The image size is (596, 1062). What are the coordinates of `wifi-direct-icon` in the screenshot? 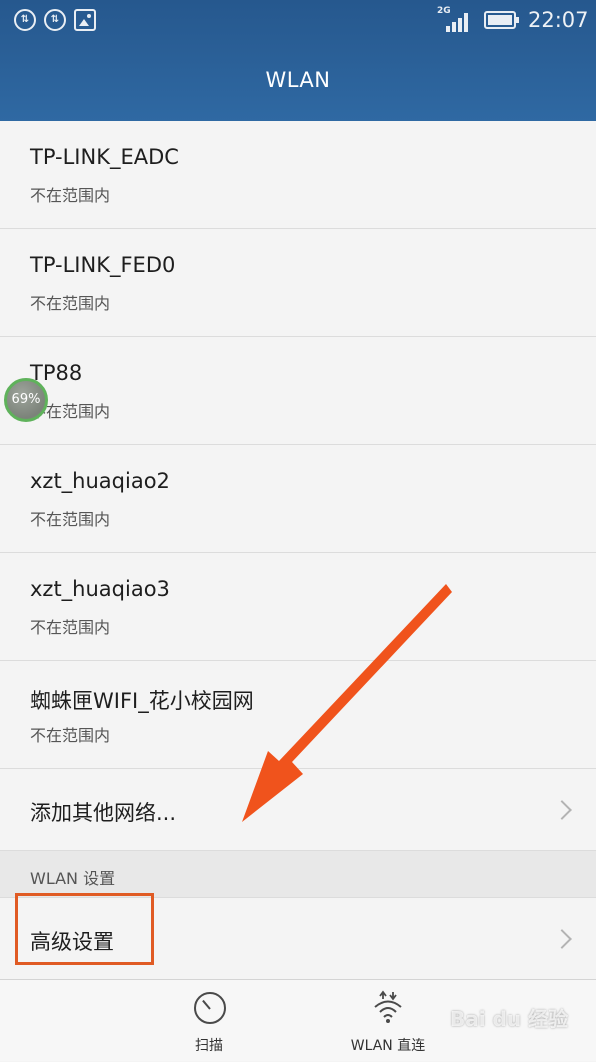 It's located at (388, 1006).